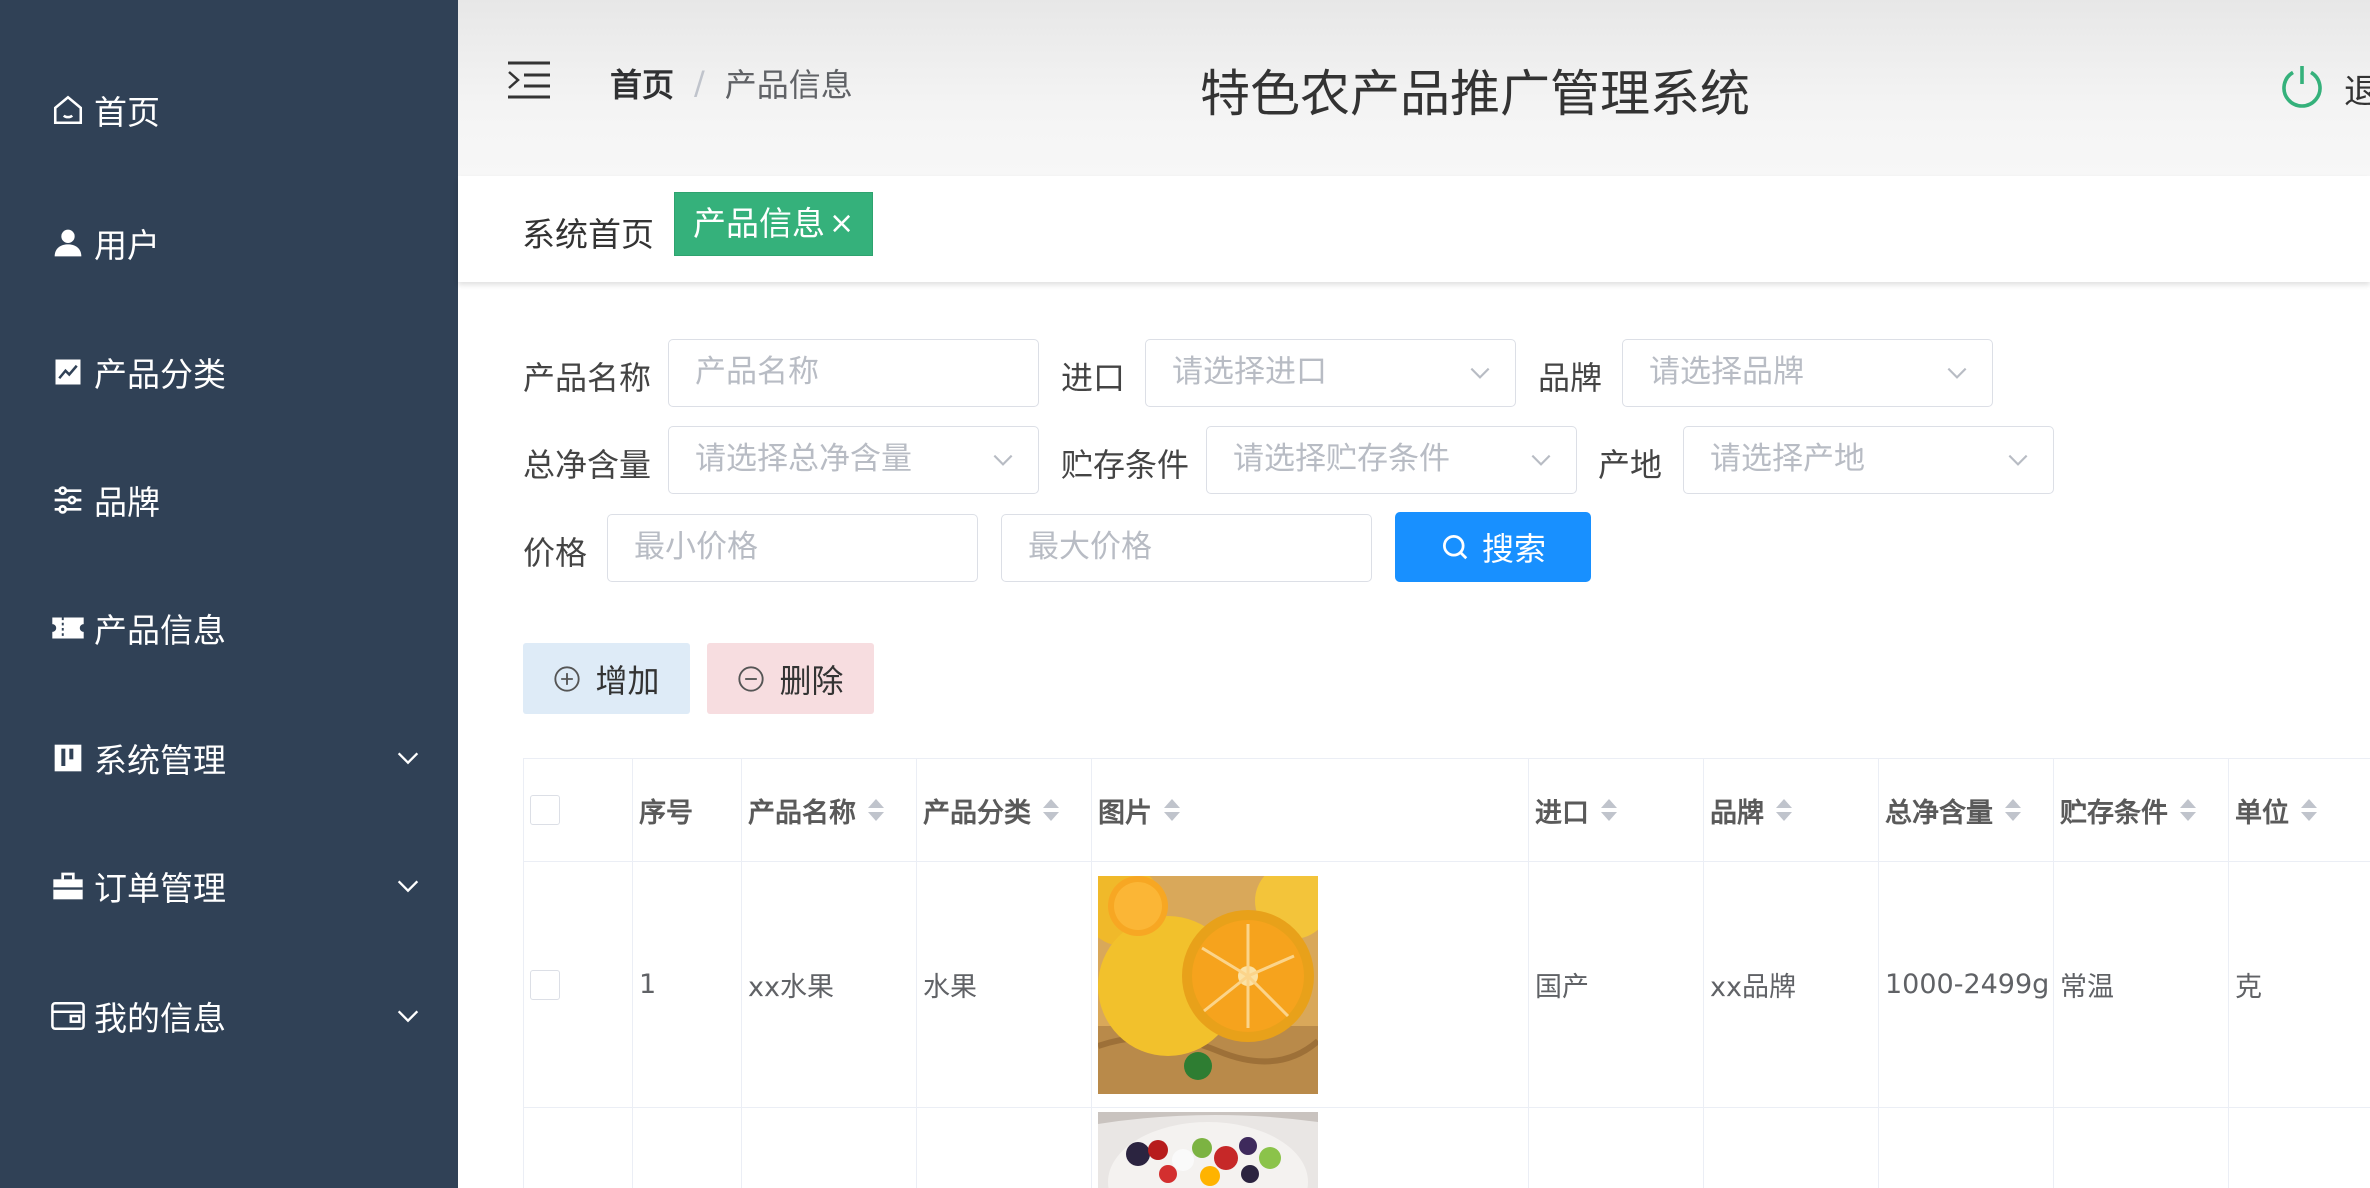 This screenshot has height=1188, width=2370. I want to click on cell-name, so click(829, 1148).